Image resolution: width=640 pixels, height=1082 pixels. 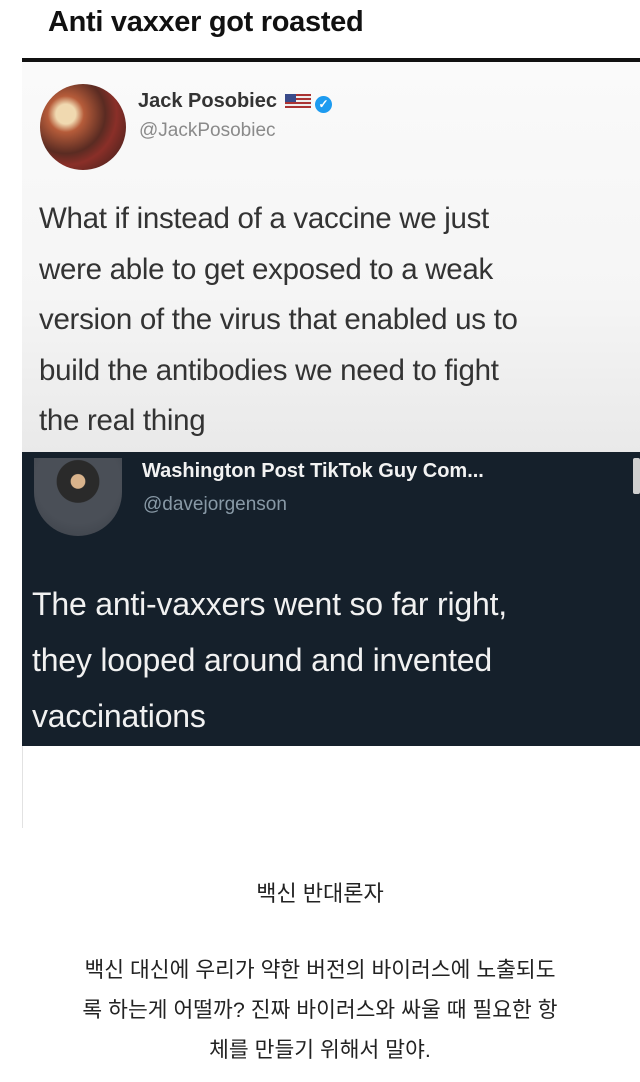 I want to click on tweet-line: What if instead of a vaccine we just, so click(x=264, y=218).